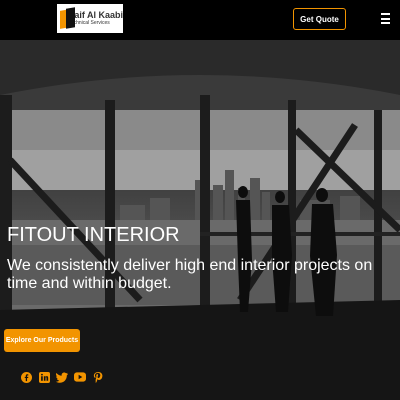 The height and width of the screenshot is (400, 400). I want to click on social-links, so click(62, 377).